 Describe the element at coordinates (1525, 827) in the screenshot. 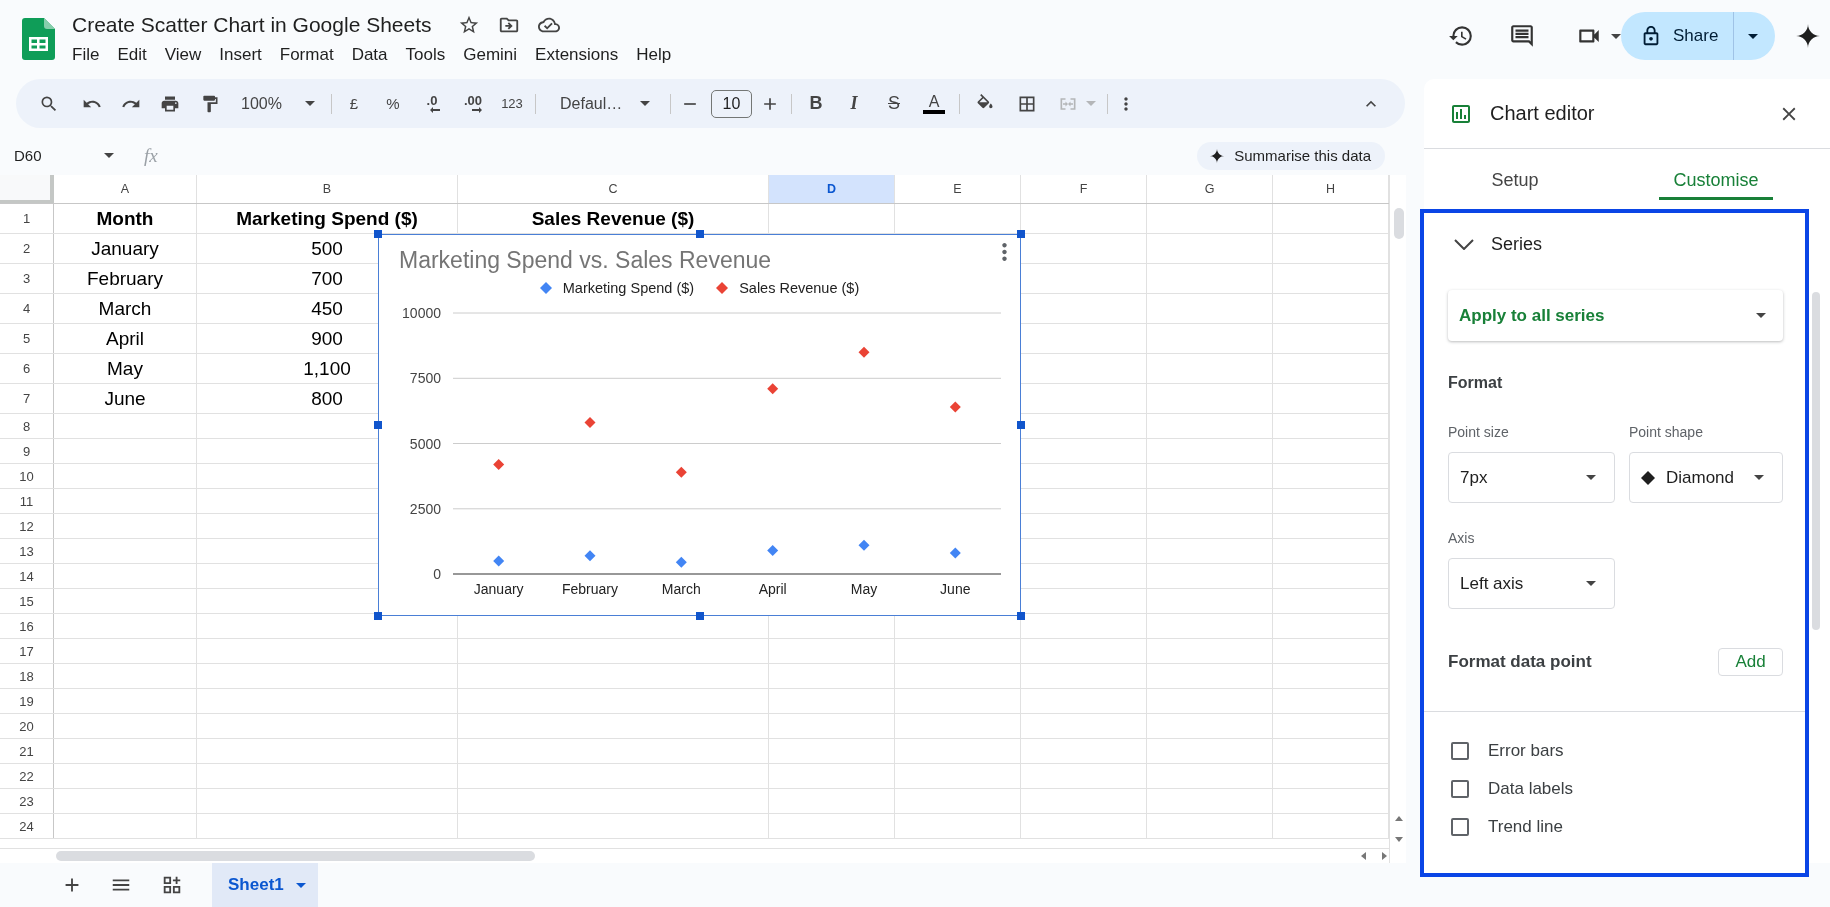

I see `checkbox-label: Trend line` at that location.